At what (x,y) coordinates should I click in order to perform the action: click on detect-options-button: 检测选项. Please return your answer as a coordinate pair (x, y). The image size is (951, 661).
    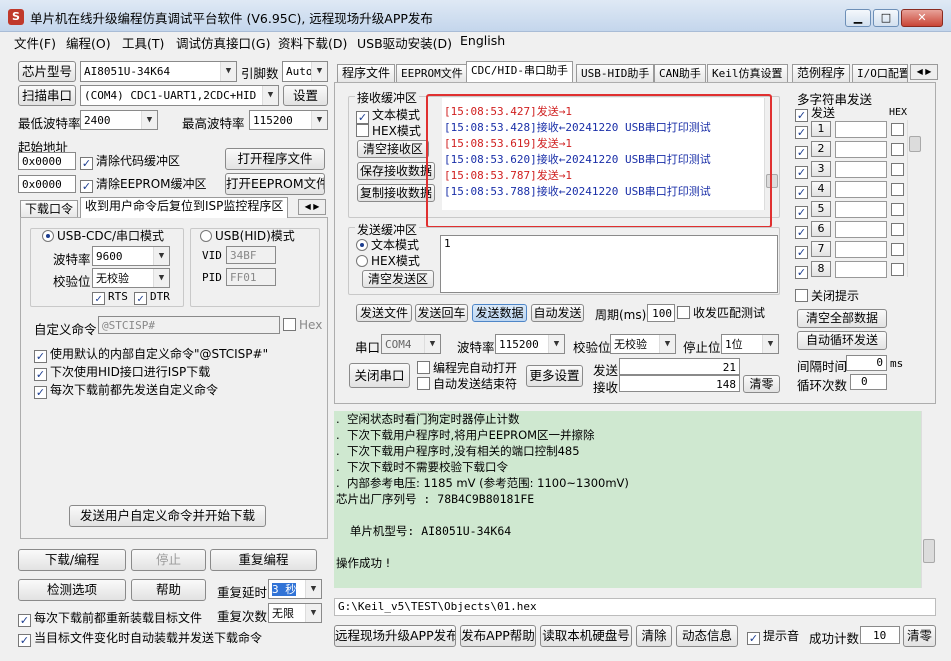
    Looking at the image, I should click on (72, 590).